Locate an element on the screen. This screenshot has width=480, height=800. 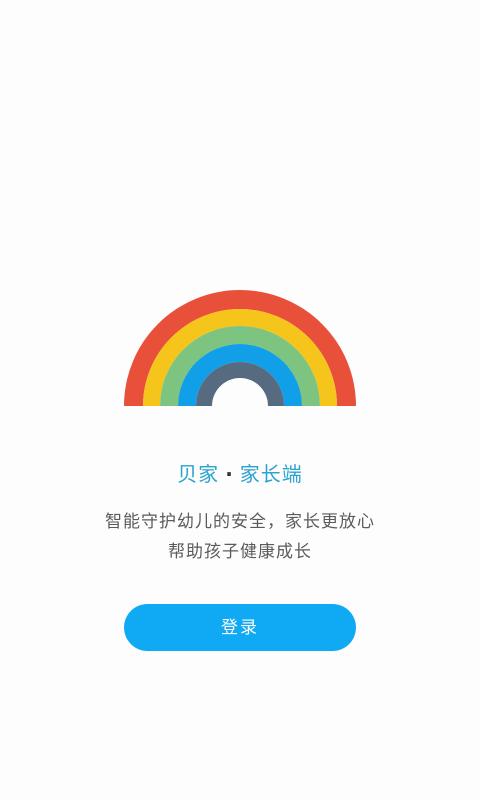
login-button: 登录 is located at coordinates (240, 627).